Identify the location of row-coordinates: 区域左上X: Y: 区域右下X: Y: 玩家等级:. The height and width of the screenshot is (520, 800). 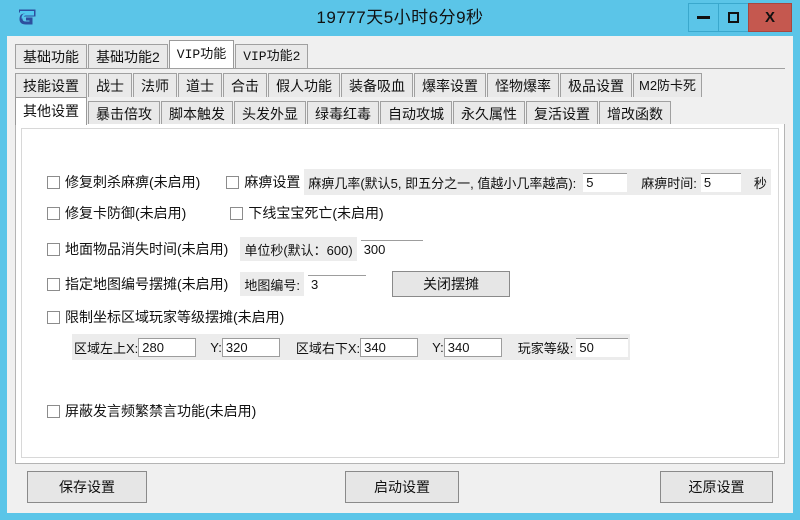
(351, 347).